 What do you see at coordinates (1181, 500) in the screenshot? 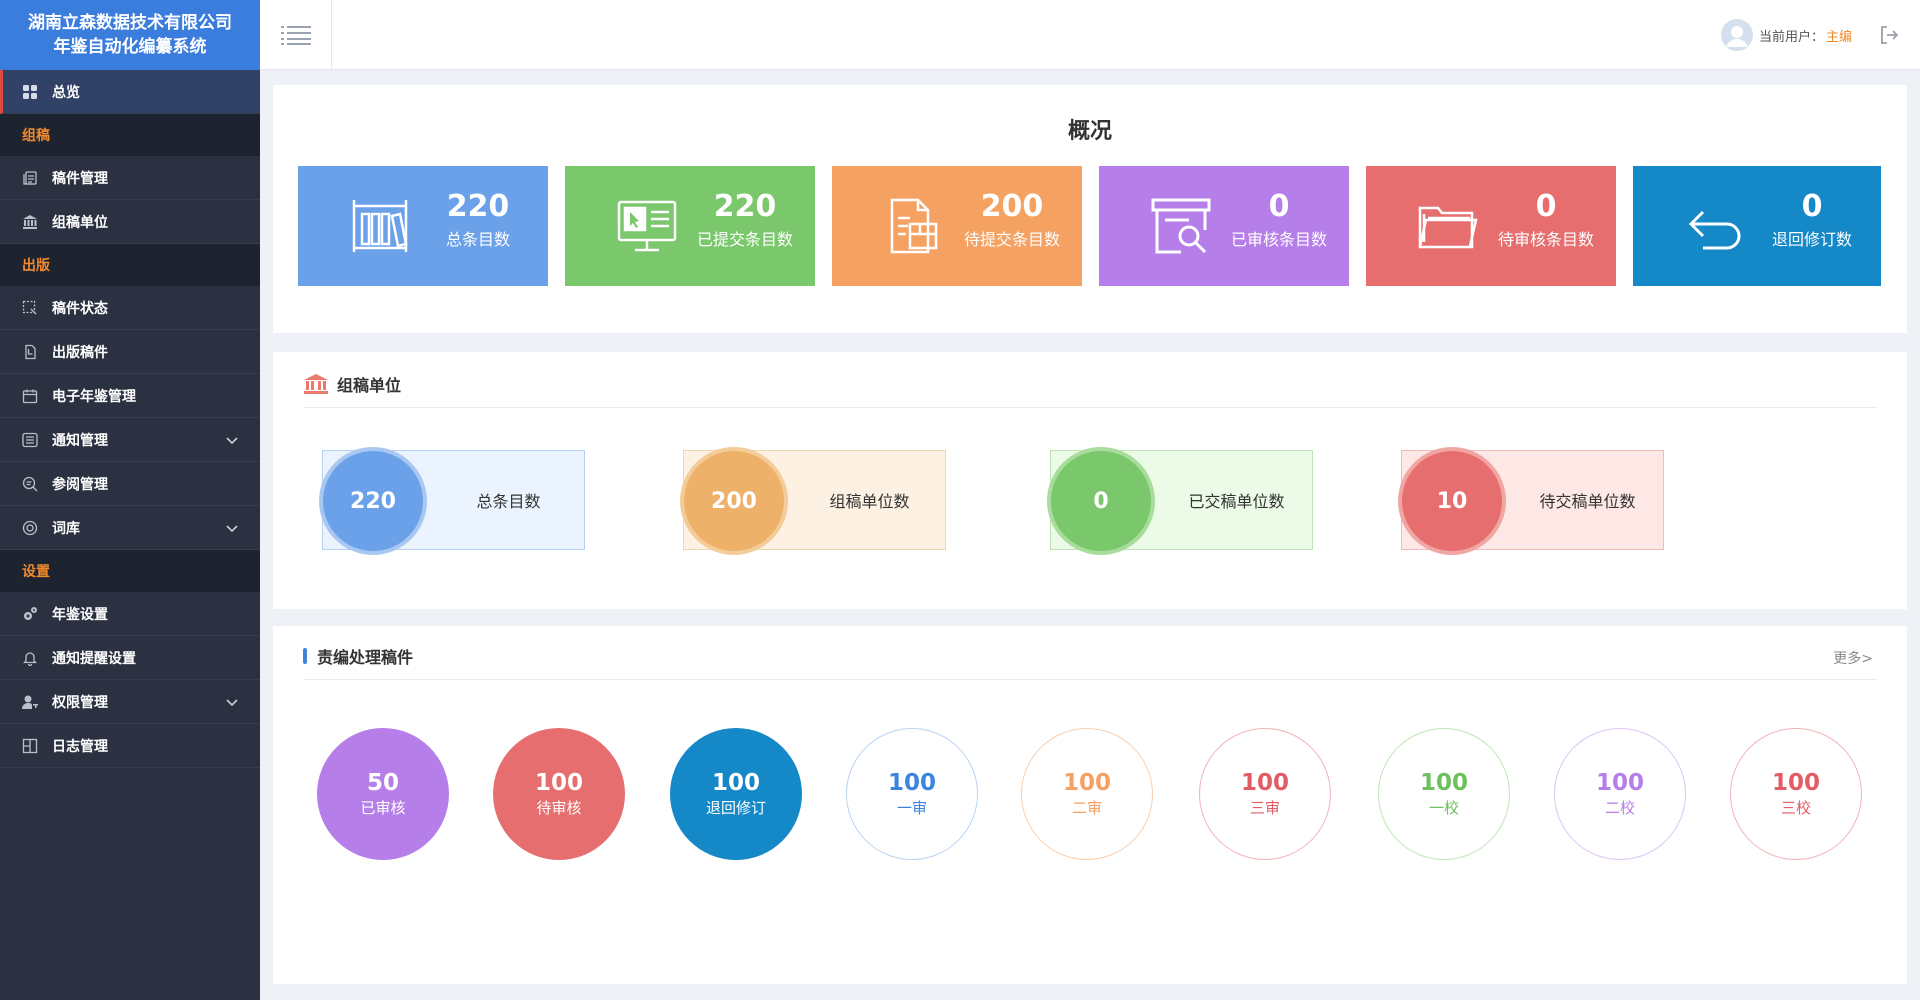
I see `unit-card-submitted-units: 0 已交稿单位数` at bounding box center [1181, 500].